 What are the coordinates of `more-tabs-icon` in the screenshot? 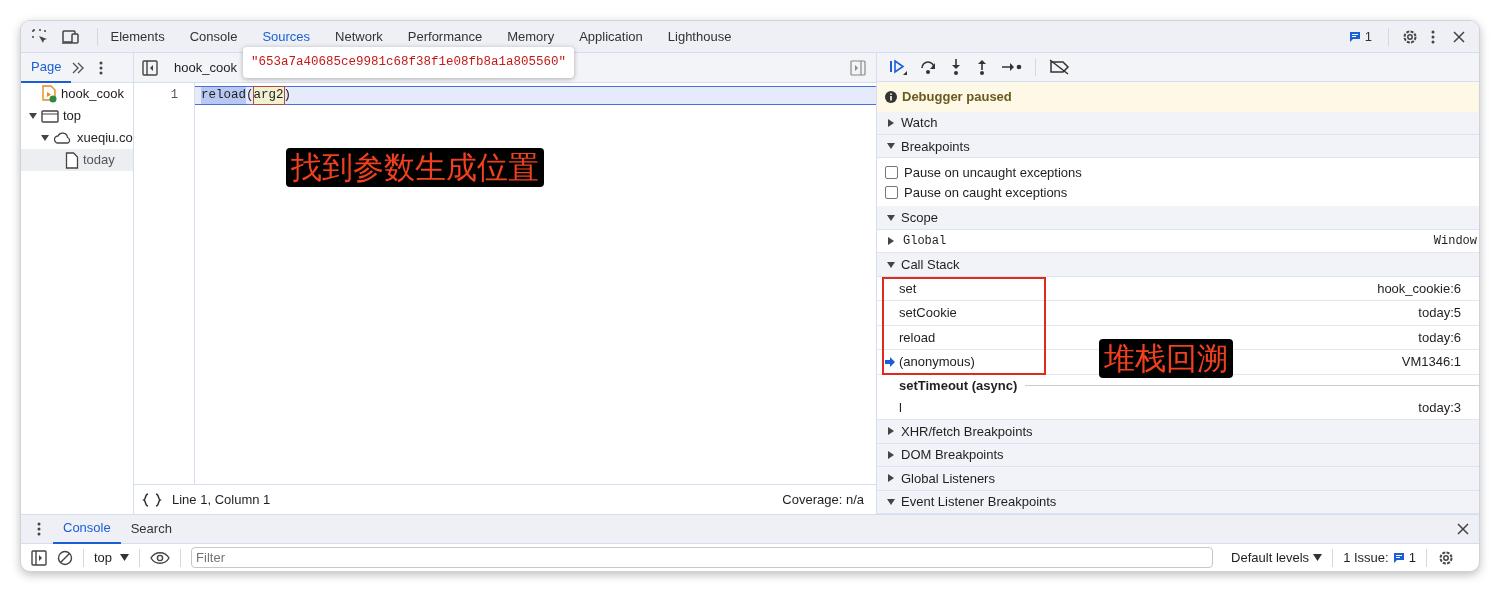 It's located at (78, 67).